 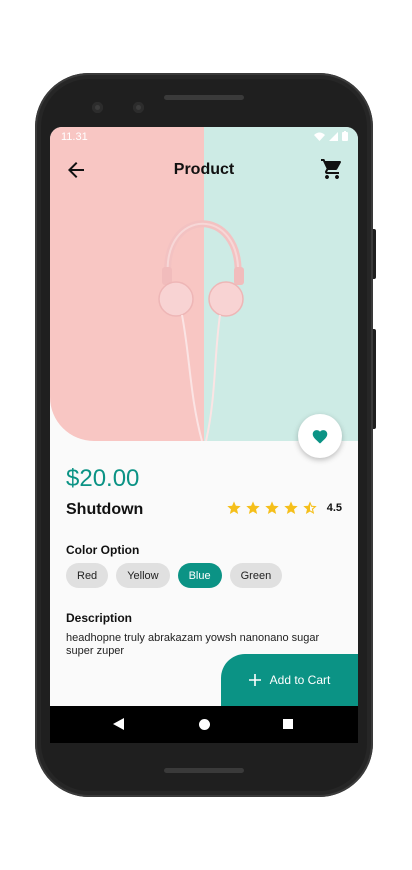 What do you see at coordinates (118, 724) in the screenshot?
I see `nav-back-icon` at bounding box center [118, 724].